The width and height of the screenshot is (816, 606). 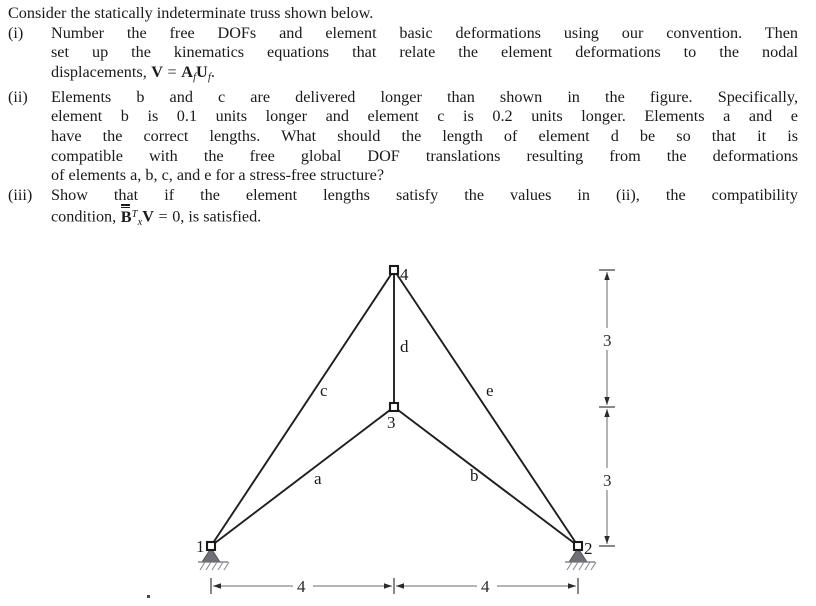 I want to click on member-label-d: d, so click(x=404, y=346).